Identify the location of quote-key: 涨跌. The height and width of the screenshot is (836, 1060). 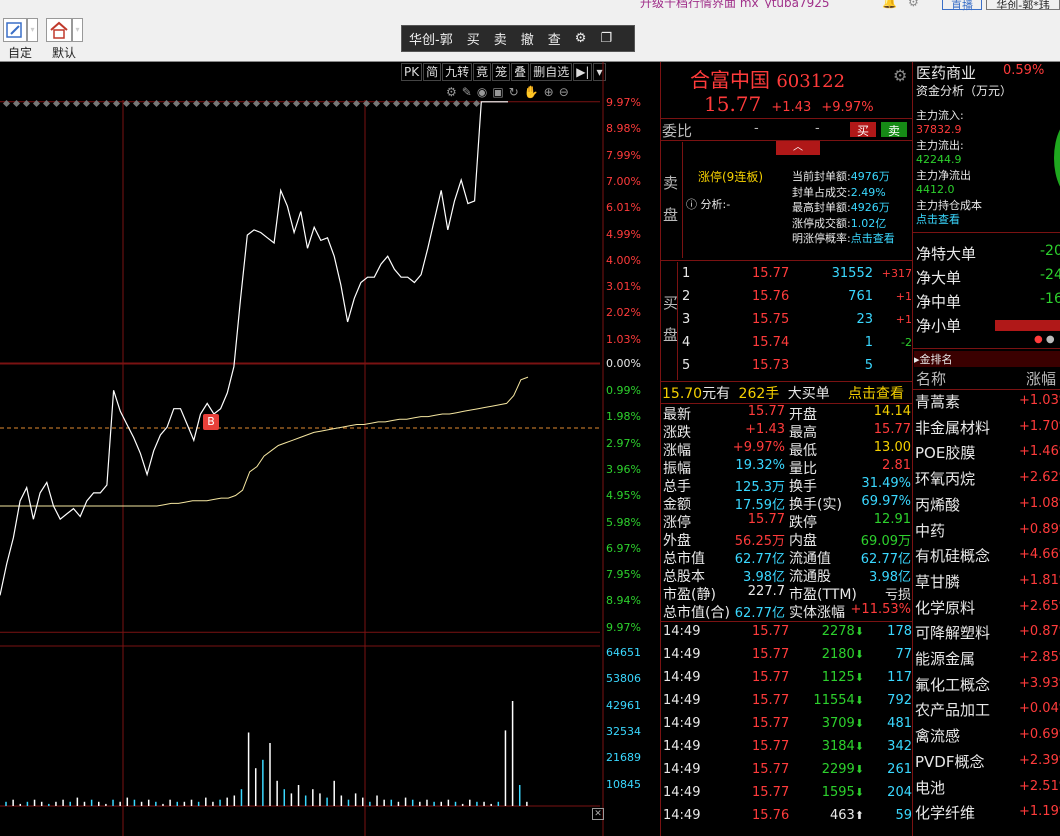
(677, 433).